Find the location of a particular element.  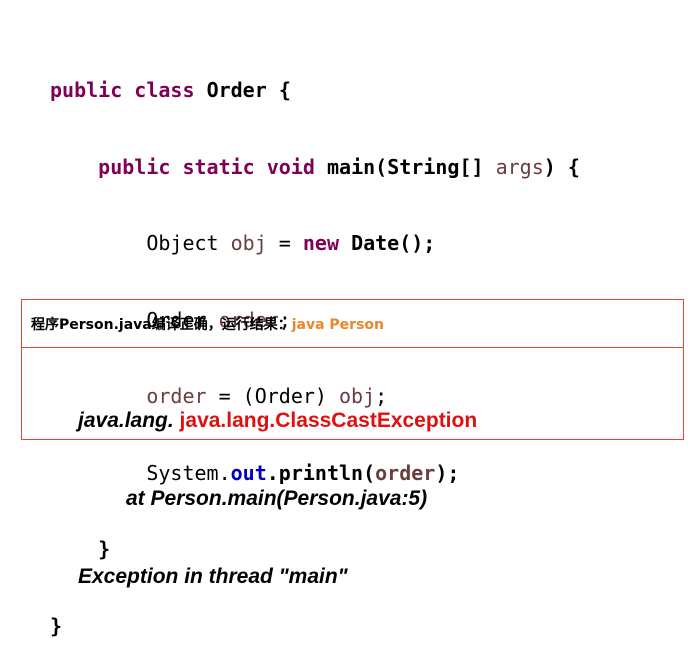

exception-name: java.lang.ClassCastException is located at coordinates (325, 420).